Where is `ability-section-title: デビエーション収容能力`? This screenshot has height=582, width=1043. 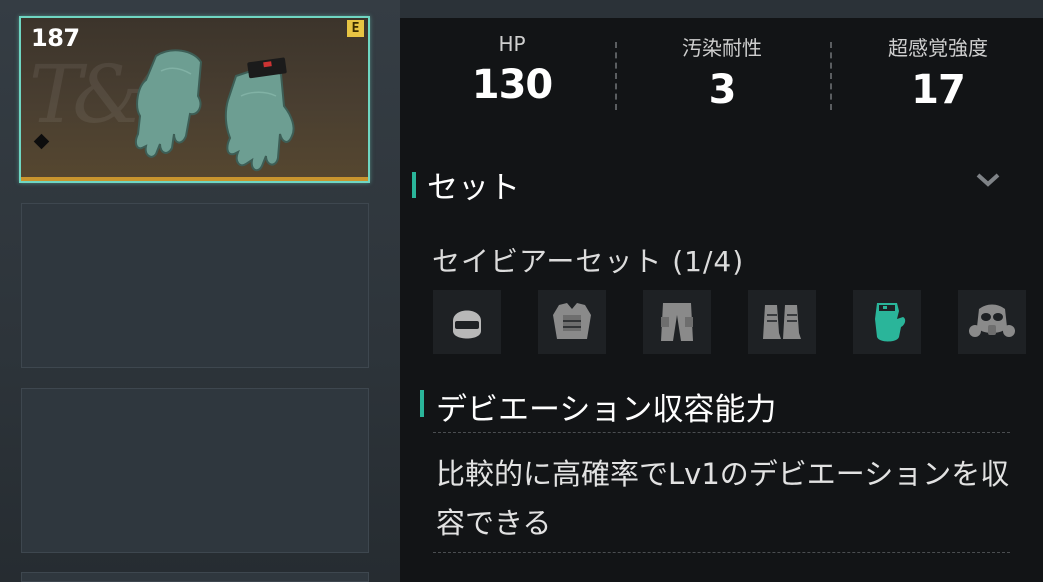 ability-section-title: デビエーション収容能力 is located at coordinates (606, 410).